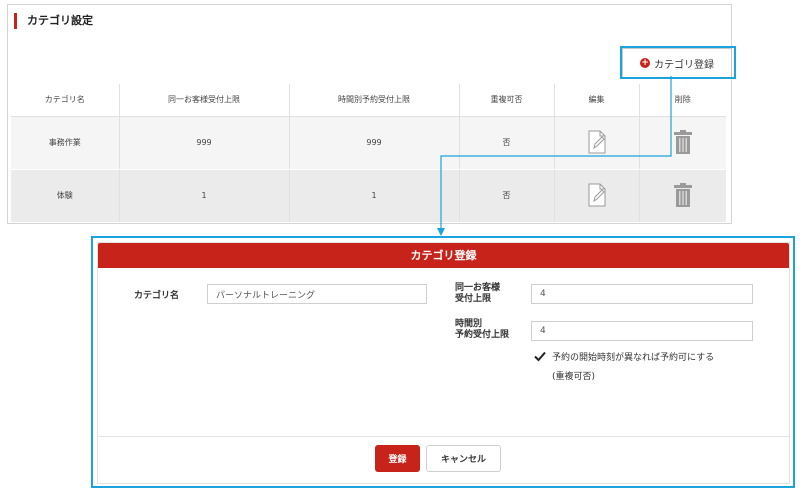 Image resolution: width=804 pixels, height=492 pixels. I want to click on table-header-row: カテゴリ名 同一お客様受付上限 時間別予約受付上限 重複可否 編集 削除, so click(368, 100).